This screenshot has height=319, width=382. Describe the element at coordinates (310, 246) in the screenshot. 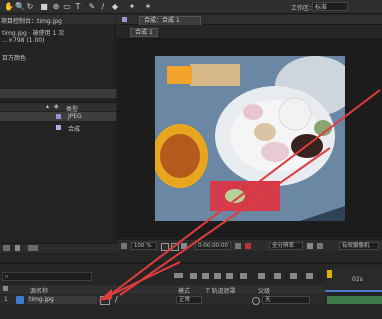

I see `region-of-interest-icon` at that location.